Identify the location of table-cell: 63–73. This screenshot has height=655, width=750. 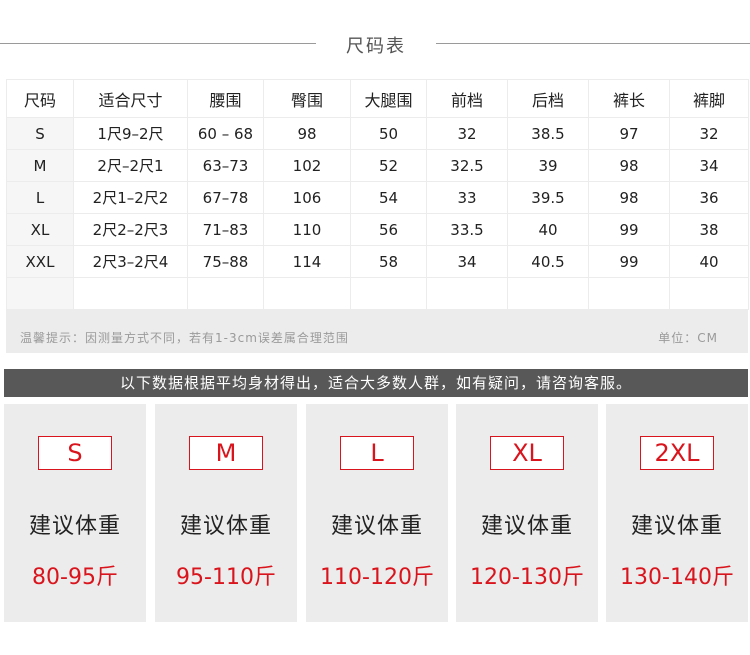
(225, 165).